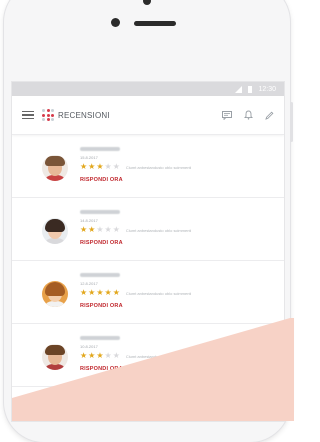 This screenshot has width=320, height=442. I want to click on earpiece-speaker, so click(155, 23).